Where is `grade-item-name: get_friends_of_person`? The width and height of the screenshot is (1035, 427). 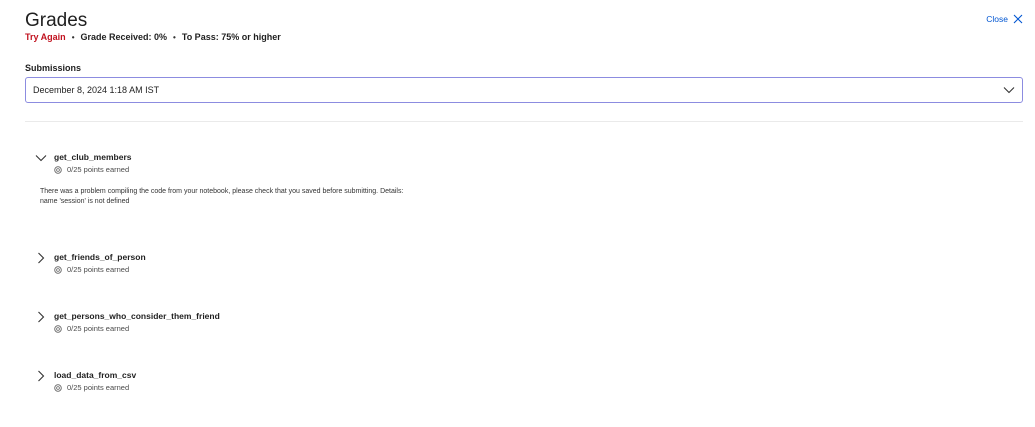 grade-item-name: get_friends_of_person is located at coordinates (100, 257).